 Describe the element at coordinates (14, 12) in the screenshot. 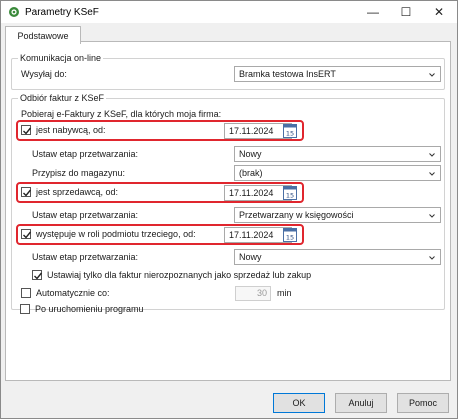

I see `app-gear-icon` at that location.